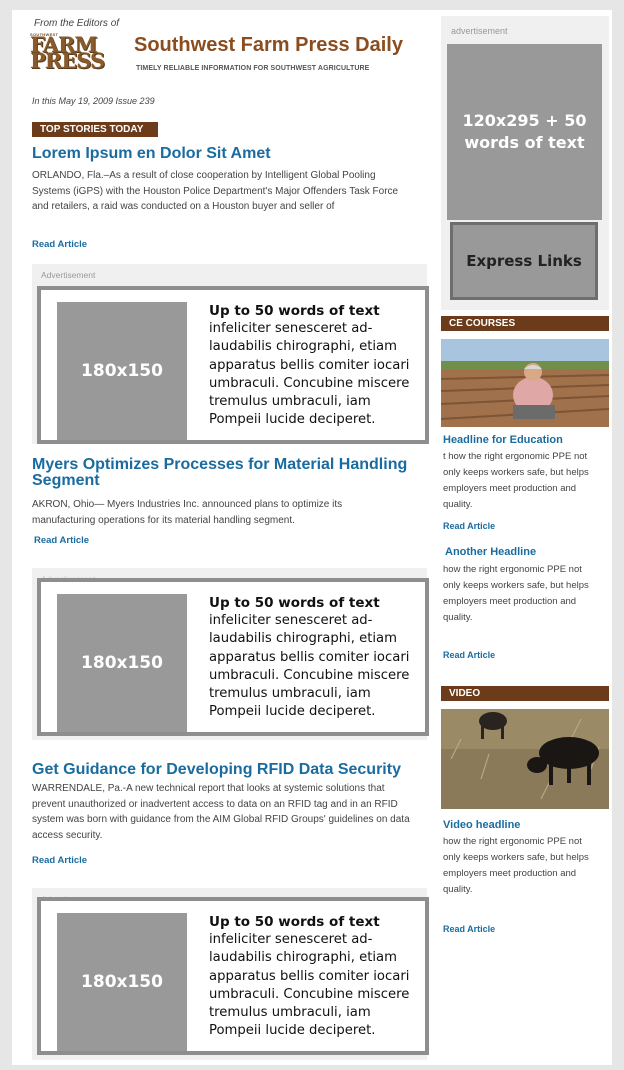  What do you see at coordinates (479, 31) in the screenshot?
I see `sidebar-ad-label: advertisement` at bounding box center [479, 31].